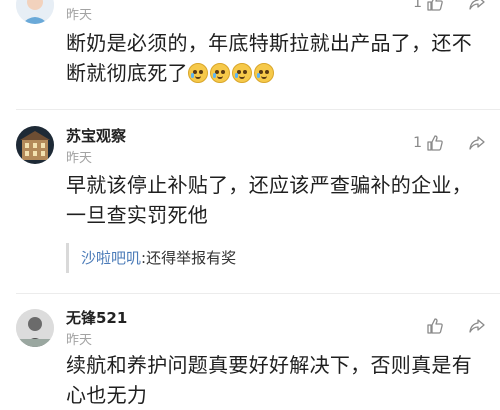 This screenshot has width=500, height=410. I want to click on comment-text-line: 续航和养护问题真要好好解决下，否则真是有, so click(269, 365).